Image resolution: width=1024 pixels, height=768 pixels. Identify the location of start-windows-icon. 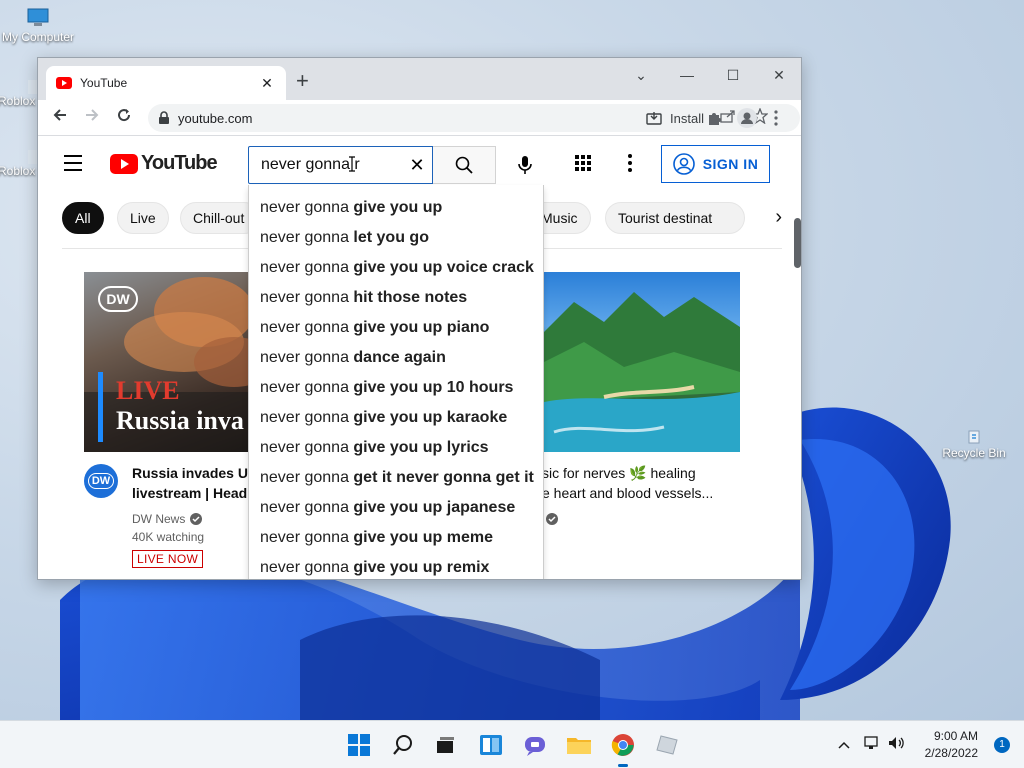
(359, 745).